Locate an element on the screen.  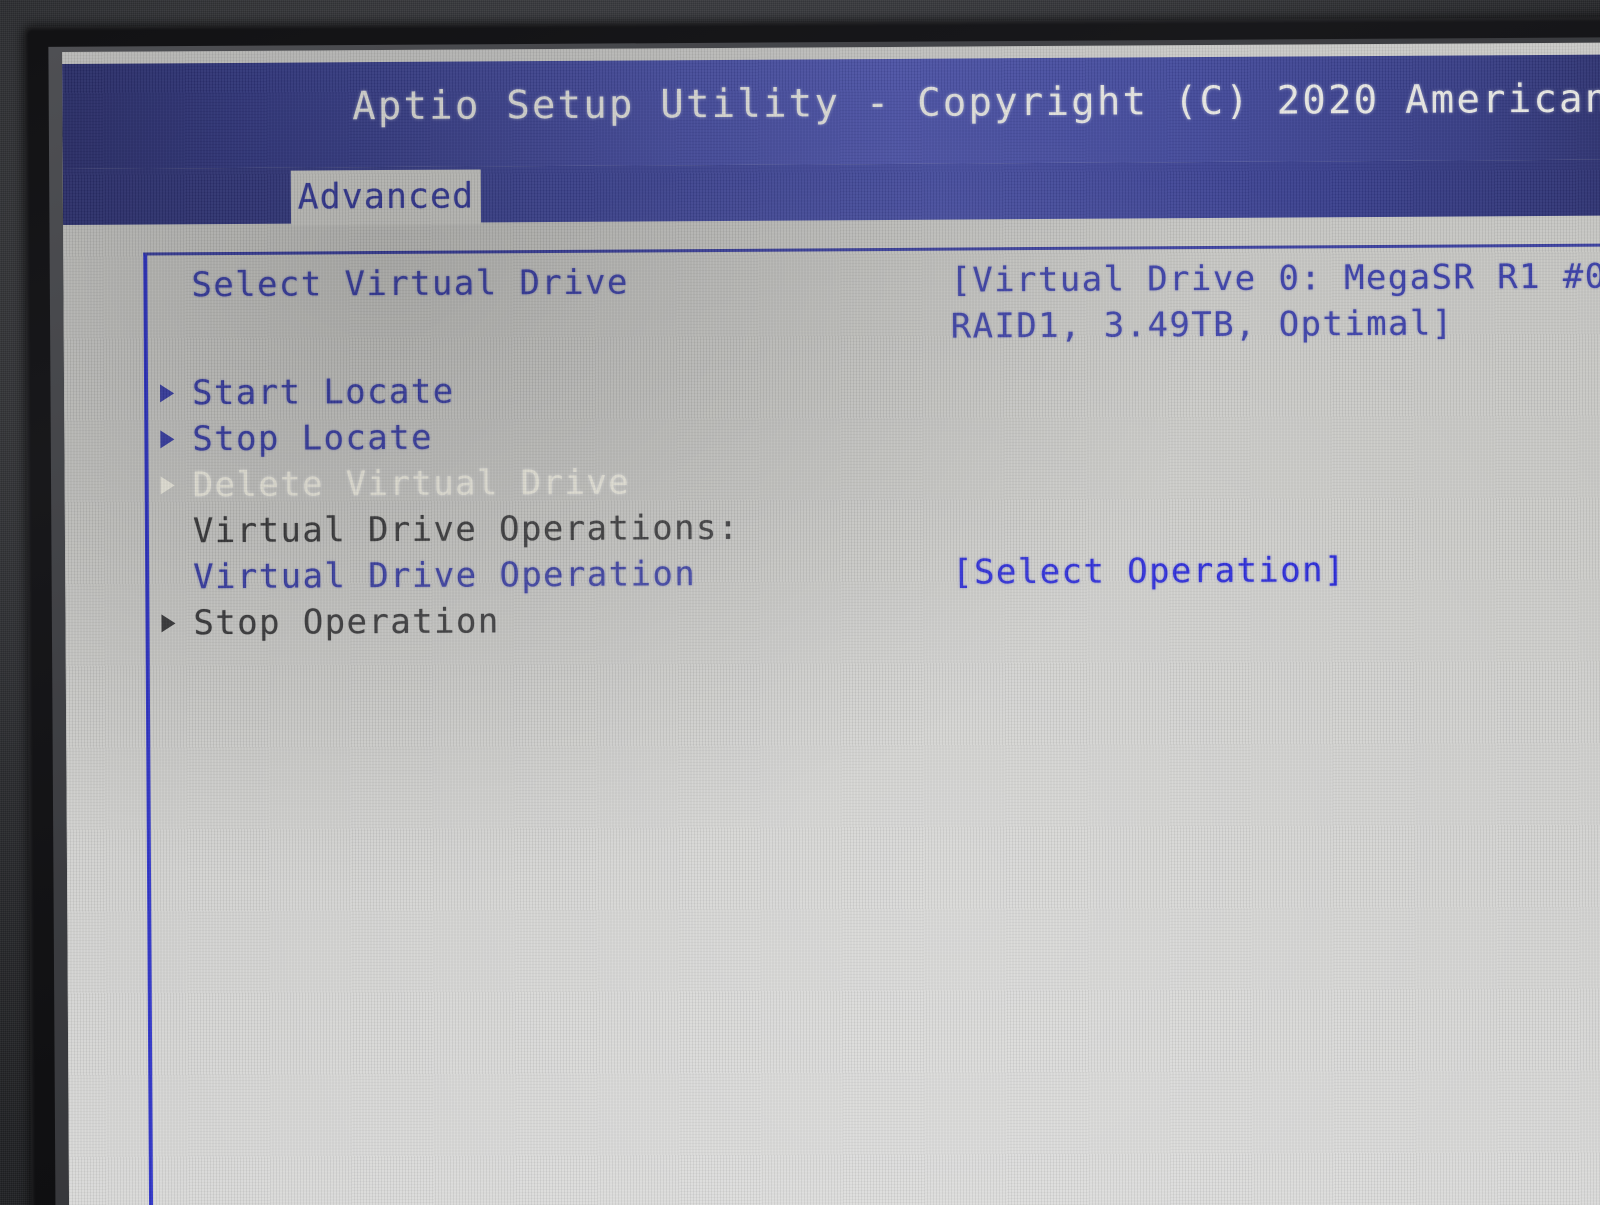
virtual-drive-operation-label: Virtual Drive Operation is located at coordinates (445, 576).